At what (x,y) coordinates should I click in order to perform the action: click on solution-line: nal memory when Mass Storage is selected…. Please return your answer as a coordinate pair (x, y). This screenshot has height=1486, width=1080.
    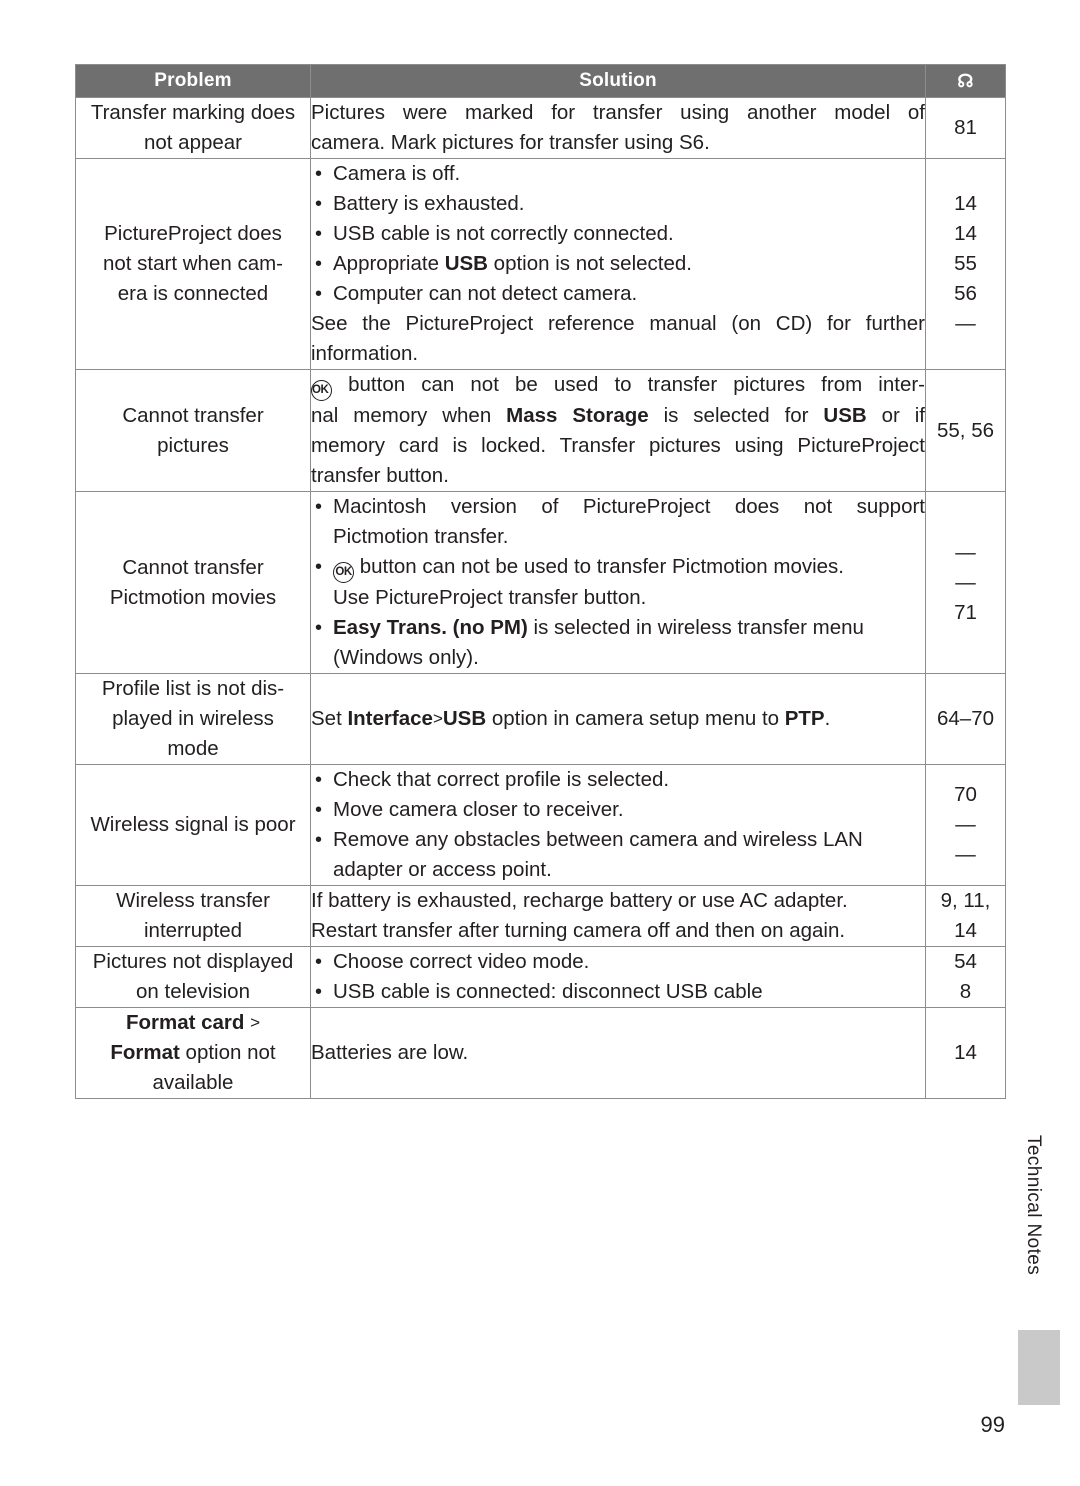
    Looking at the image, I should click on (618, 415).